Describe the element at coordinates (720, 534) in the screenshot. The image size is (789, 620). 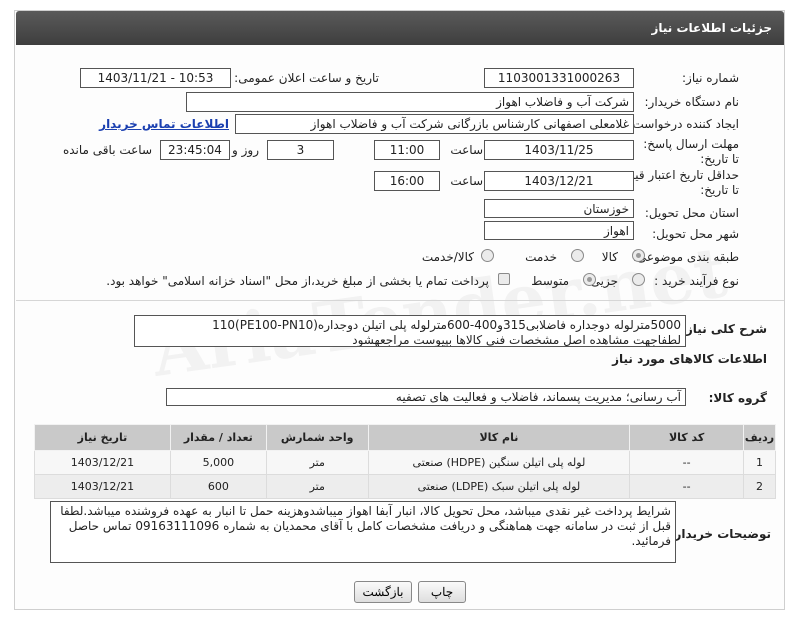
I see `buyer-notes-label: توضیحات خریدار:` at that location.